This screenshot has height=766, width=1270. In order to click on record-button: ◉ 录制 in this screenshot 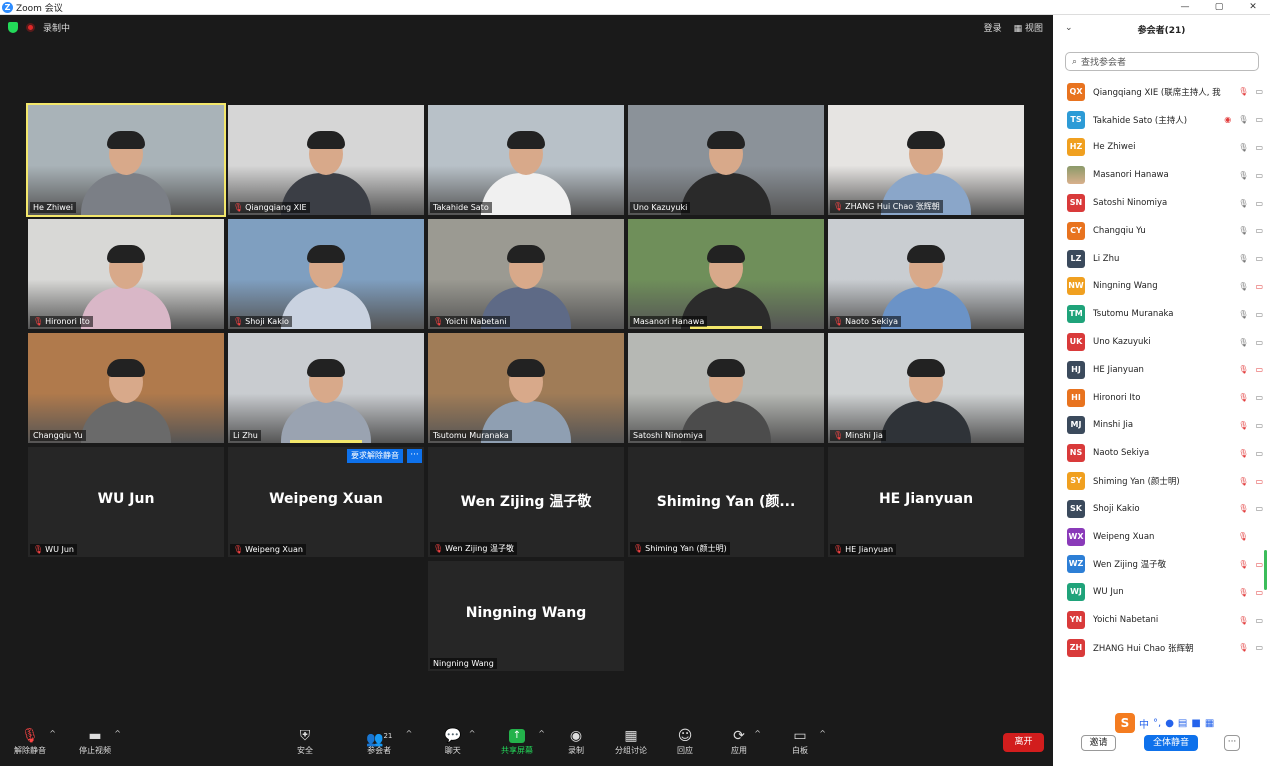, I will do `click(576, 741)`.